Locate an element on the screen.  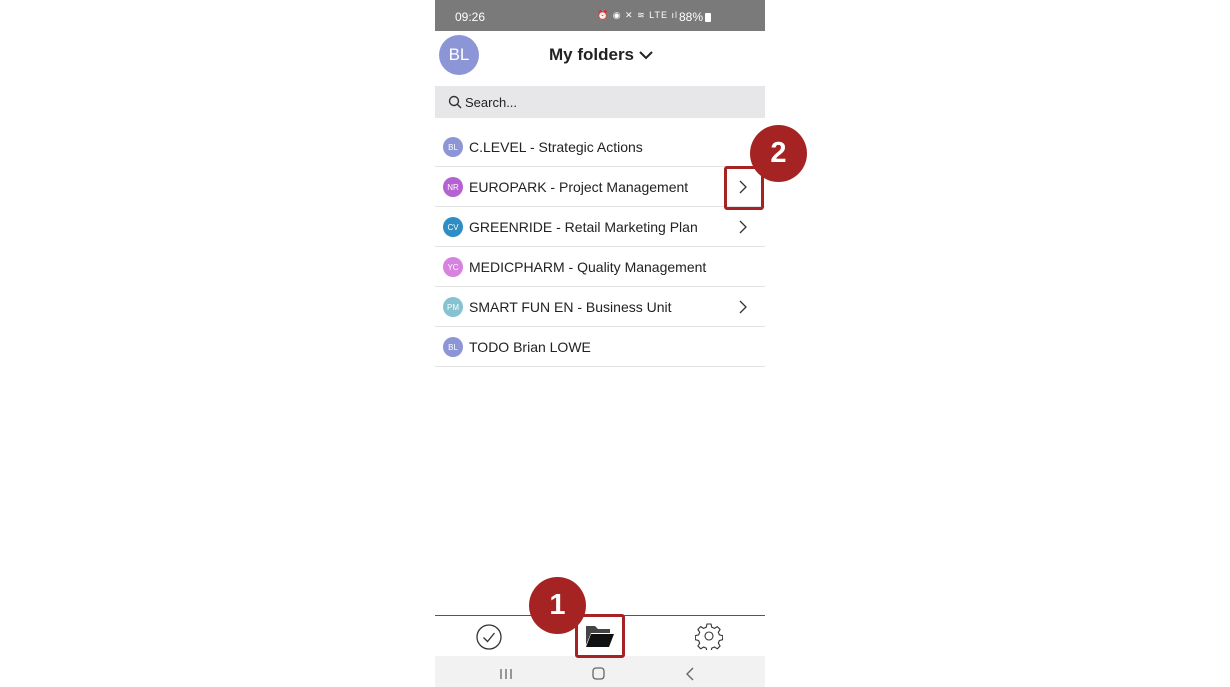
system-nav-bar is located at coordinates (600, 671).